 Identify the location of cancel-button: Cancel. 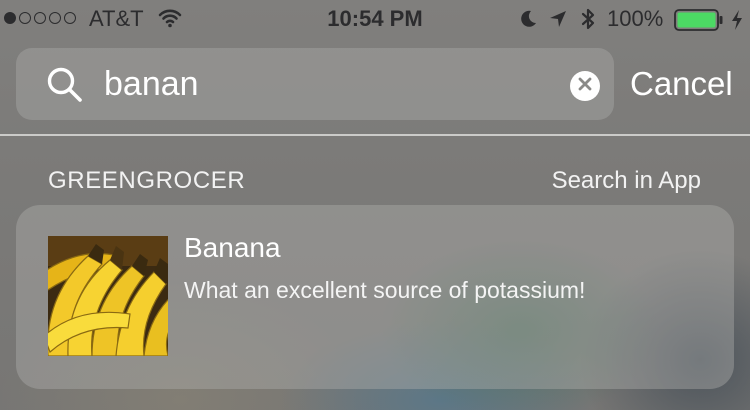
(681, 84).